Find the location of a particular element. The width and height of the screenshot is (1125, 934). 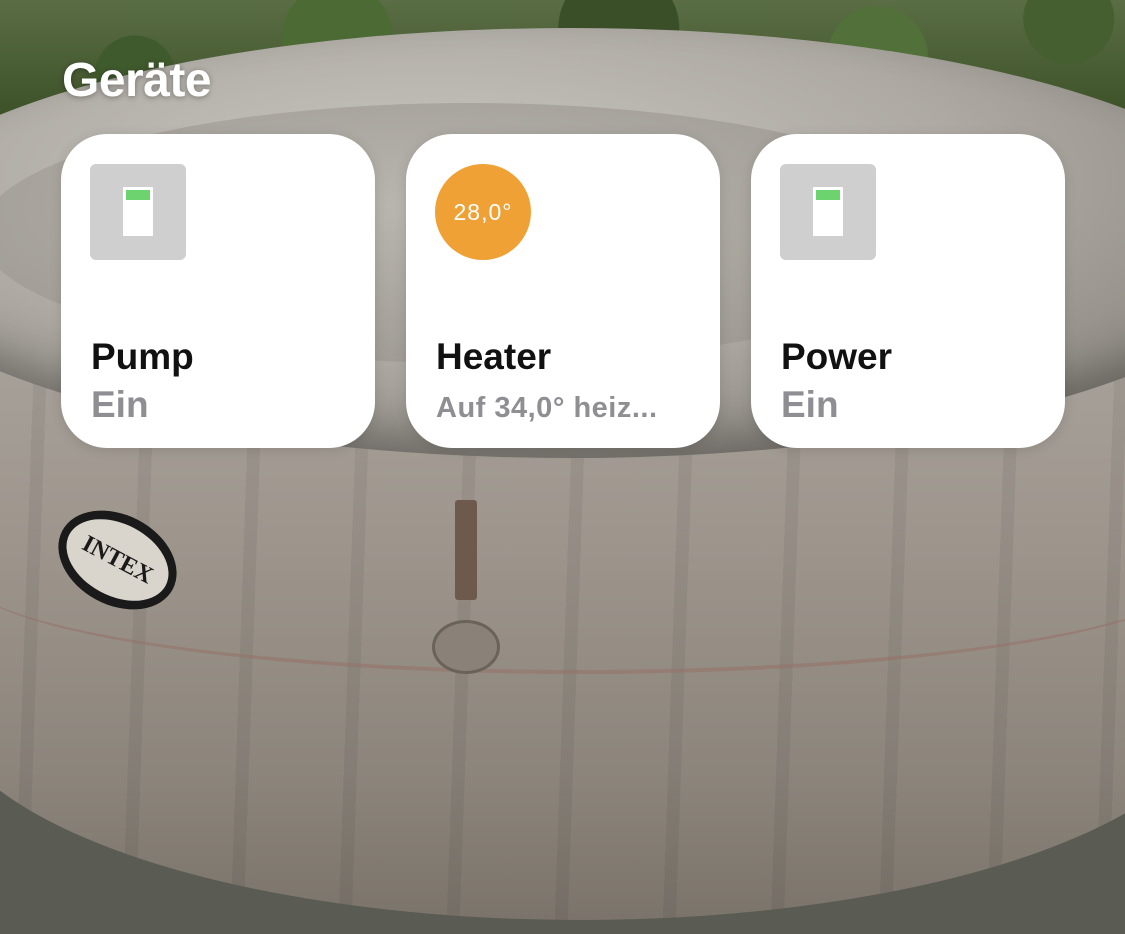

device-tile-pump: Pump Ein is located at coordinates (218, 291).